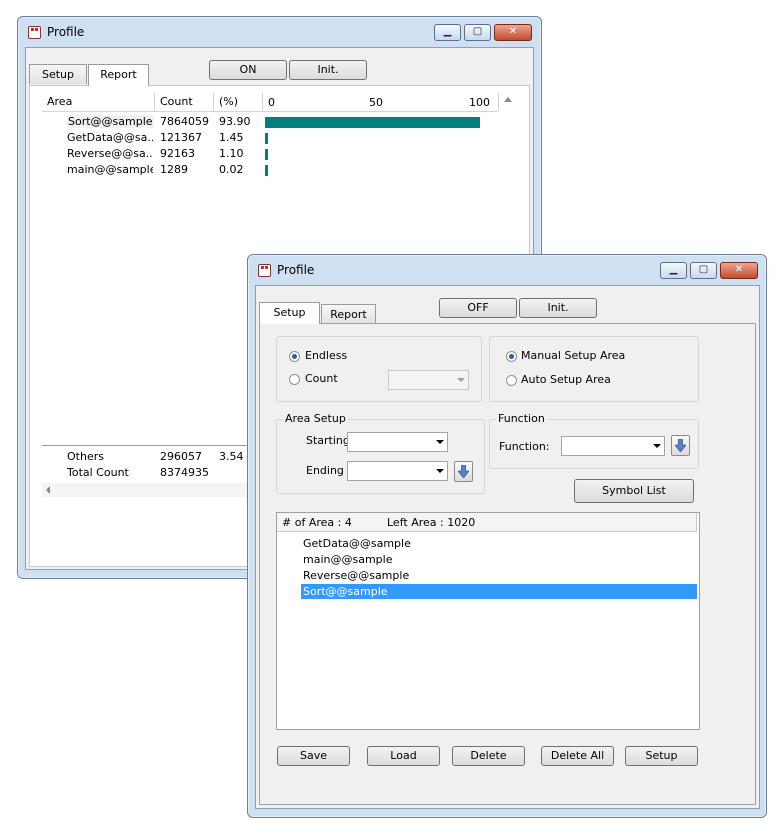 This screenshot has width=784, height=835. I want to click on list-item: main@@sample, so click(346, 559).